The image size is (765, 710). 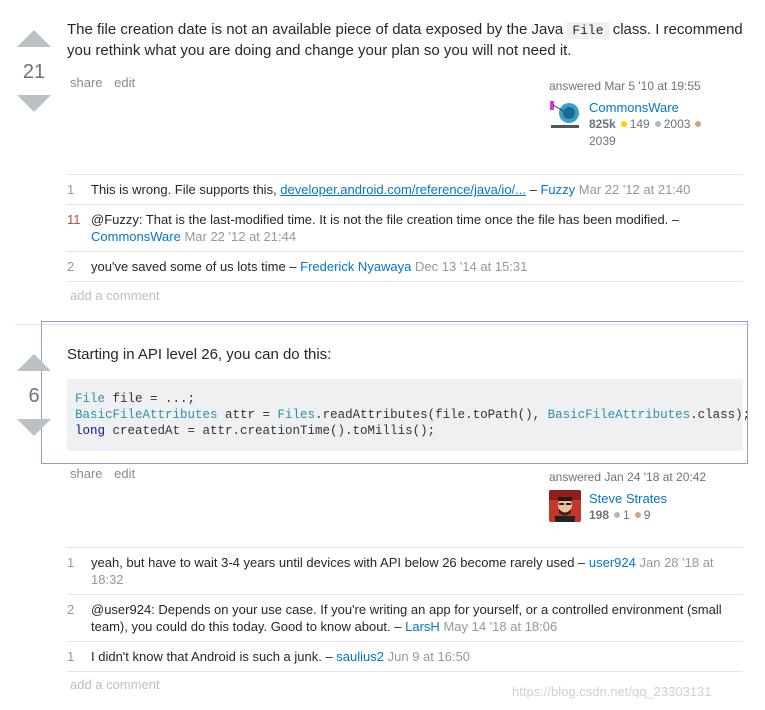 What do you see at coordinates (429, 656) in the screenshot?
I see `comment-date: Jun 9 at 16:50` at bounding box center [429, 656].